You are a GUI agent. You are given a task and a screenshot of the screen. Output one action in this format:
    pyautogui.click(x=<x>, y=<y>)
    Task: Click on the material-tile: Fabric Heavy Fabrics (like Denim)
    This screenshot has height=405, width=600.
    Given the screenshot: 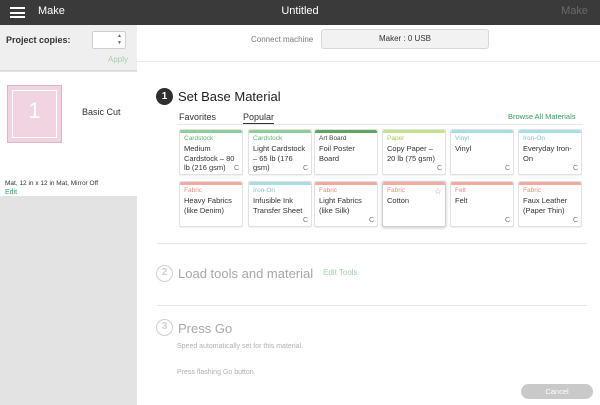 What is the action you would take?
    pyautogui.click(x=211, y=204)
    